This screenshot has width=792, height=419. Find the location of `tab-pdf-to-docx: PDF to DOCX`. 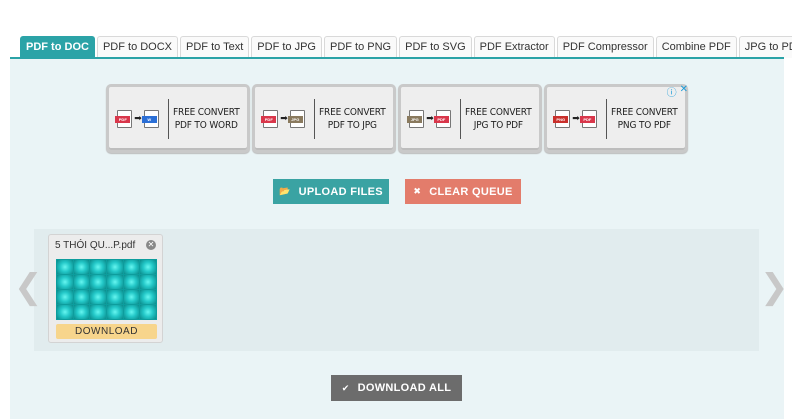

tab-pdf-to-docx: PDF to DOCX is located at coordinates (137, 47).